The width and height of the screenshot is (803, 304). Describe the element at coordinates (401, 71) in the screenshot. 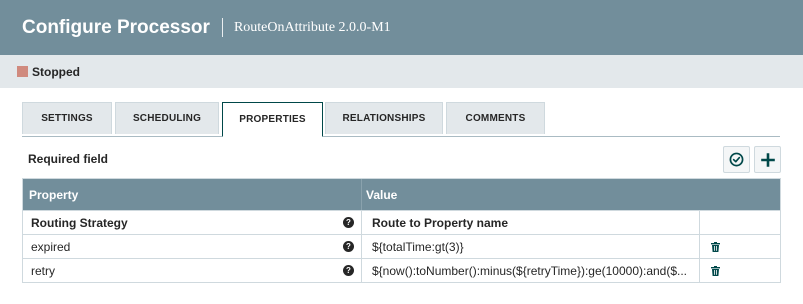

I see `status-bar: Stopped` at that location.